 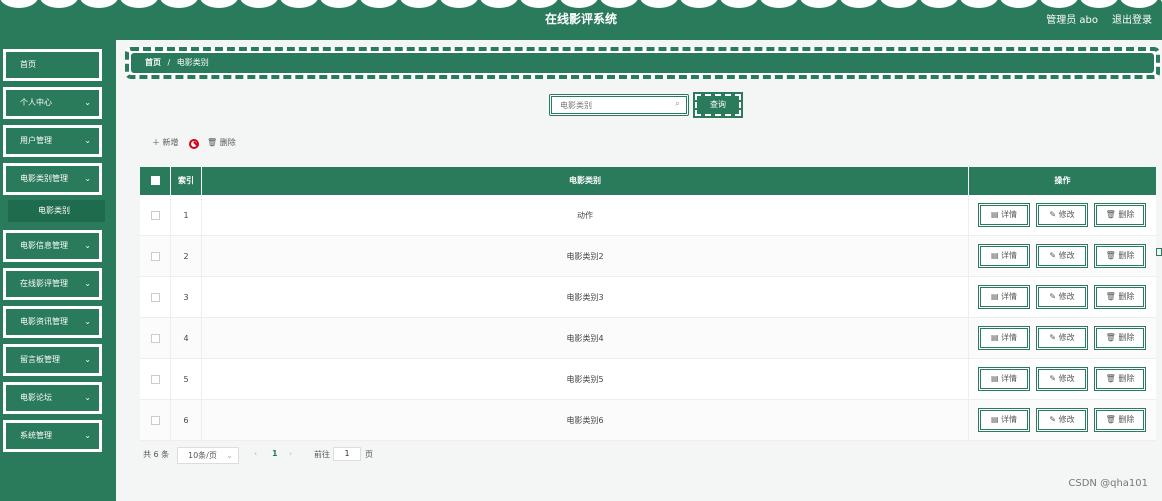 I want to click on sidebar-item-forum: 电影论坛 ⌄, so click(x=52, y=398).